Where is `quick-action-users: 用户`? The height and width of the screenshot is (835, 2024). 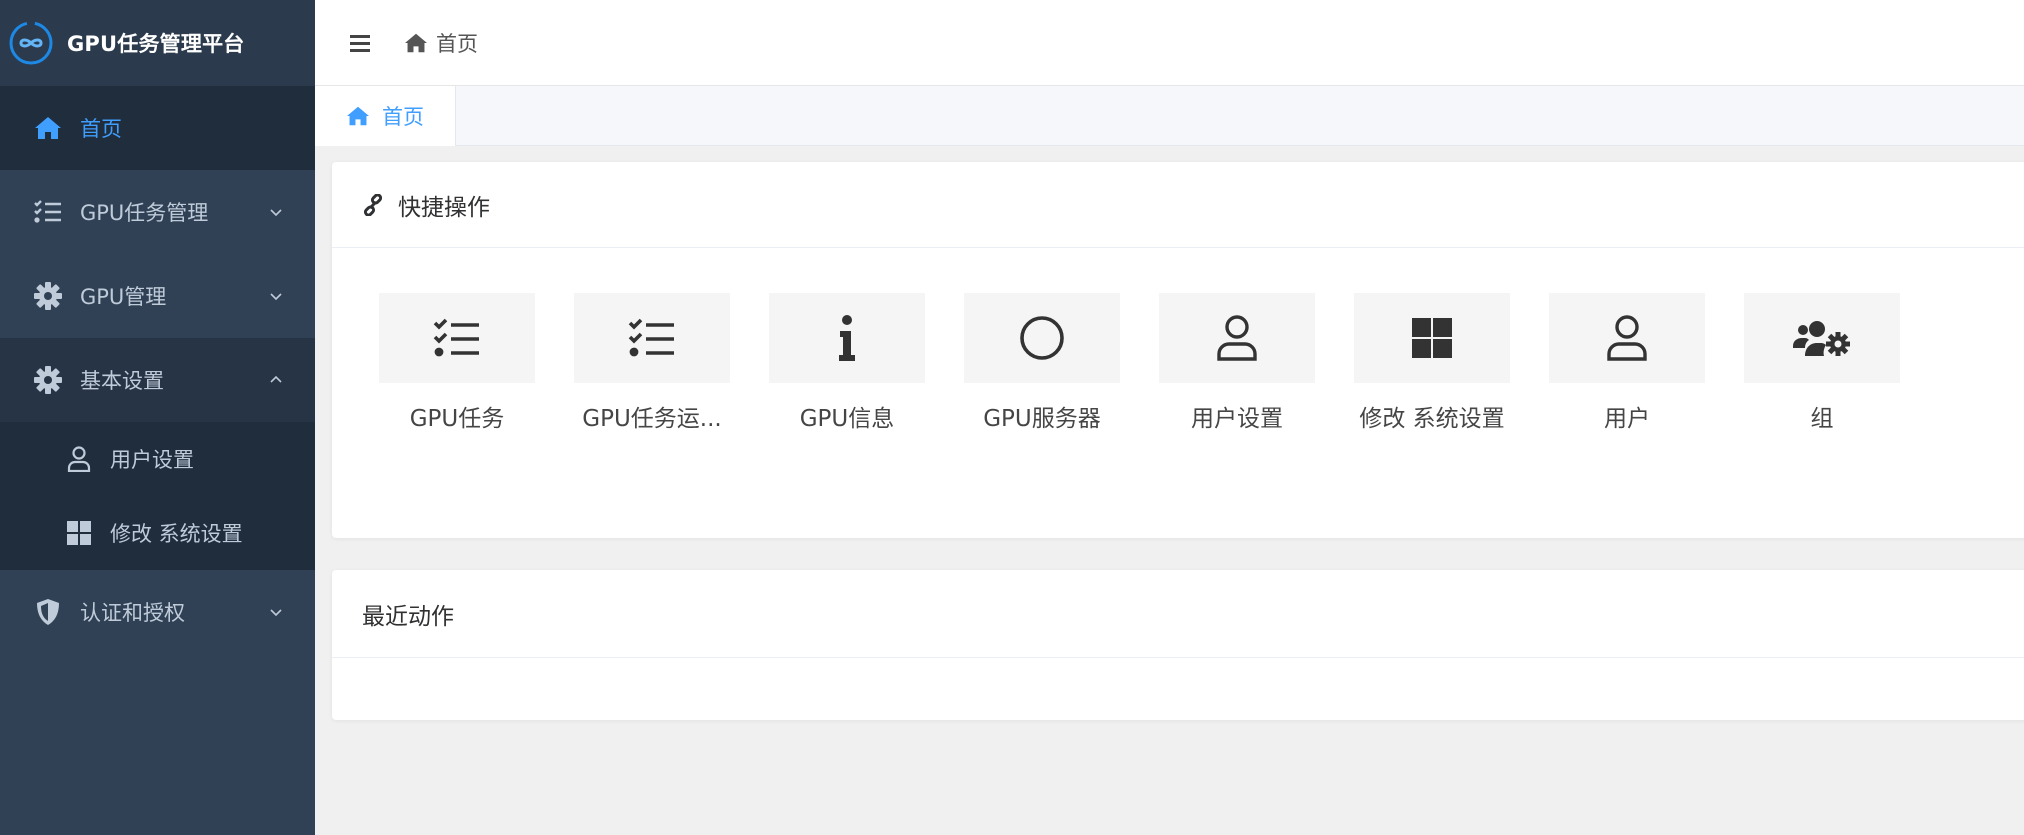 quick-action-users: 用户 is located at coordinates (1627, 363).